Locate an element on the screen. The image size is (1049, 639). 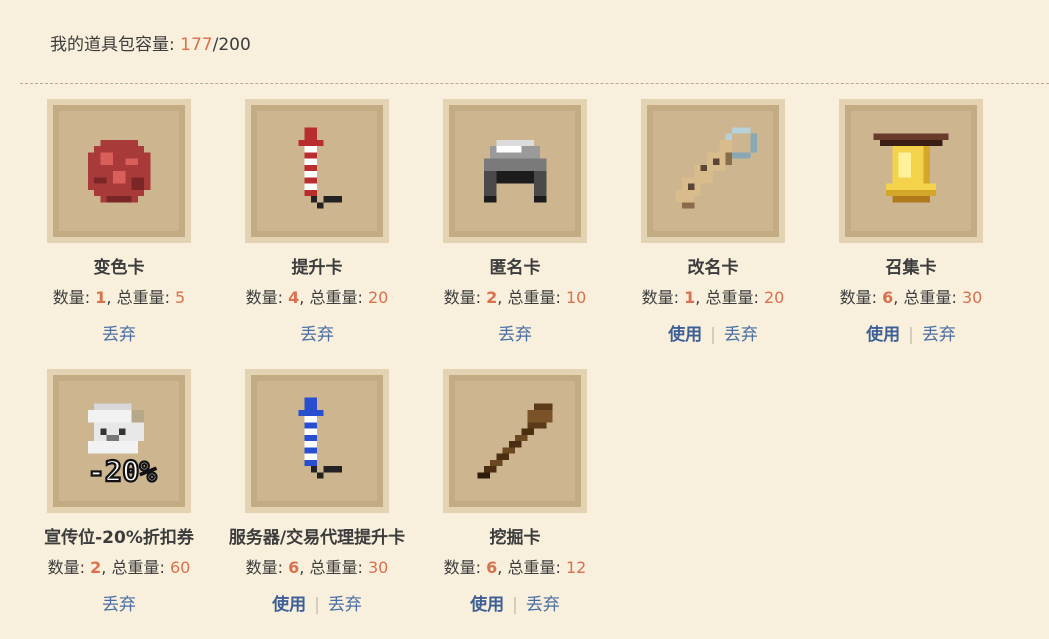
red-dye-icon is located at coordinates (119, 171).